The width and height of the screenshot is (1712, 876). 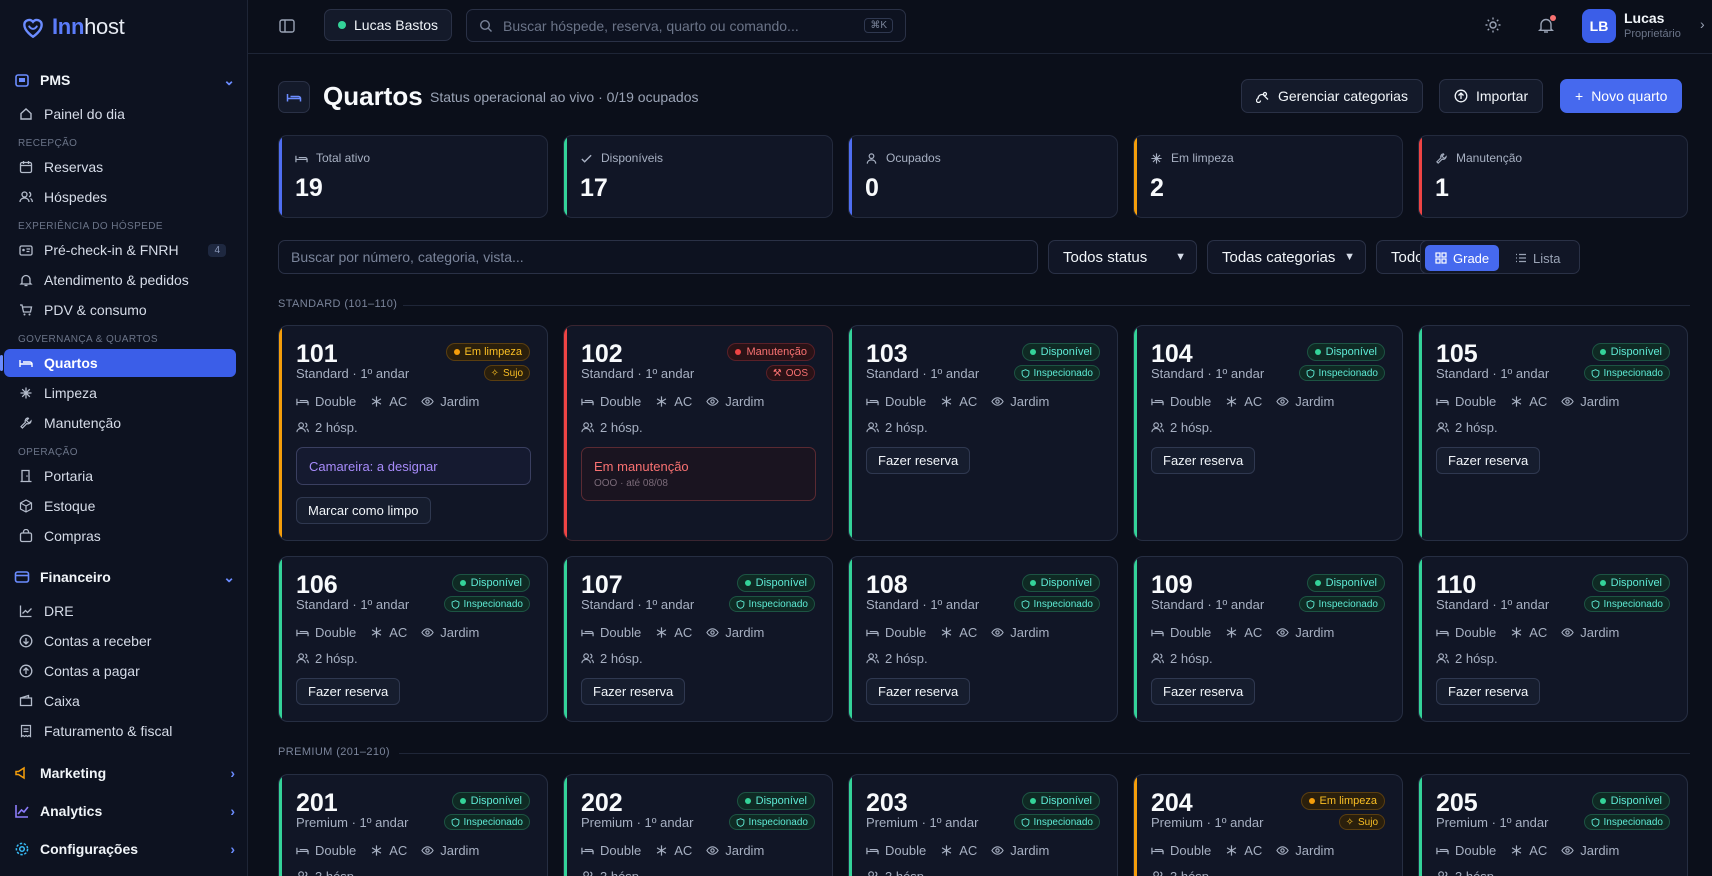 I want to click on sidebar-item-limpeza: Limpeza, so click(x=120, y=393).